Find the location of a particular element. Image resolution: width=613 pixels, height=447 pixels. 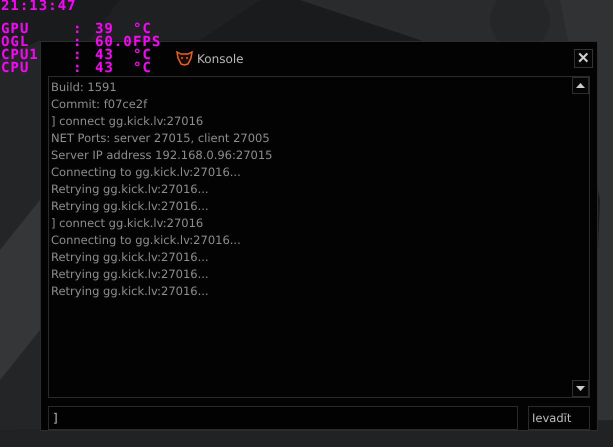

stat-value: 60.0 is located at coordinates (114, 42).